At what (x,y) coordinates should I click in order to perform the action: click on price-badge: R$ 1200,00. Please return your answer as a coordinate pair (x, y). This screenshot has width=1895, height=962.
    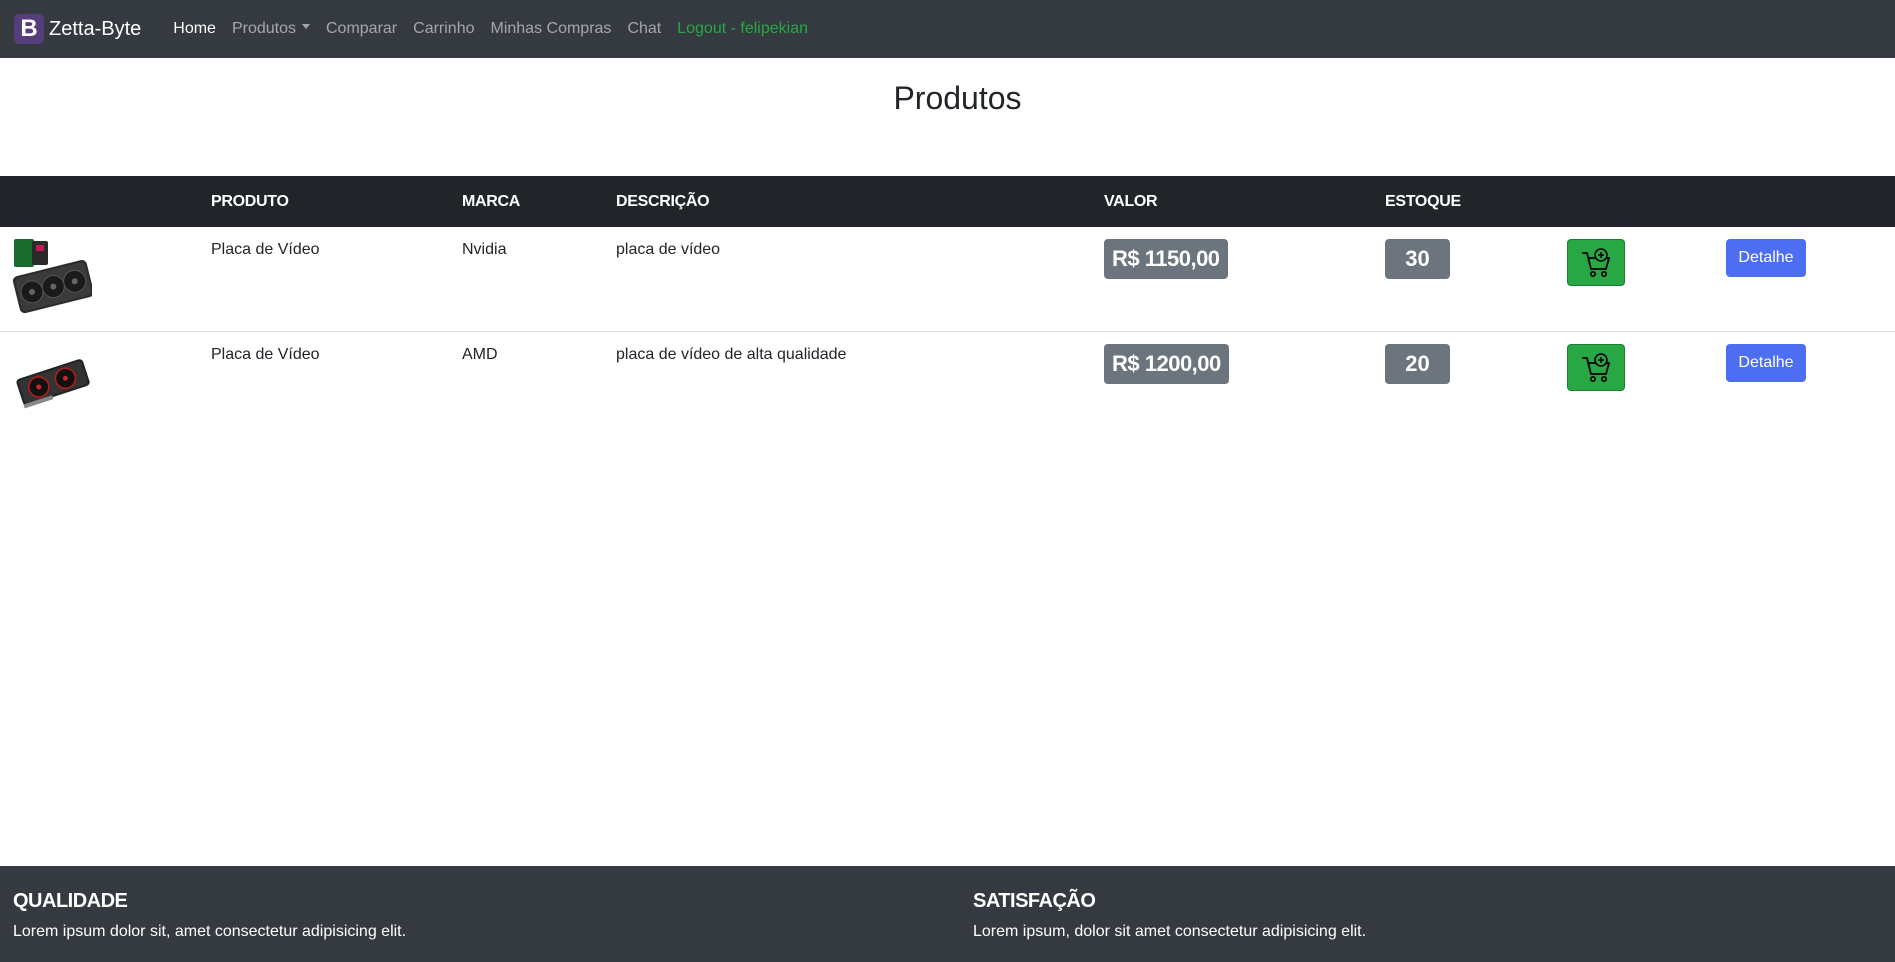
    Looking at the image, I should click on (1166, 364).